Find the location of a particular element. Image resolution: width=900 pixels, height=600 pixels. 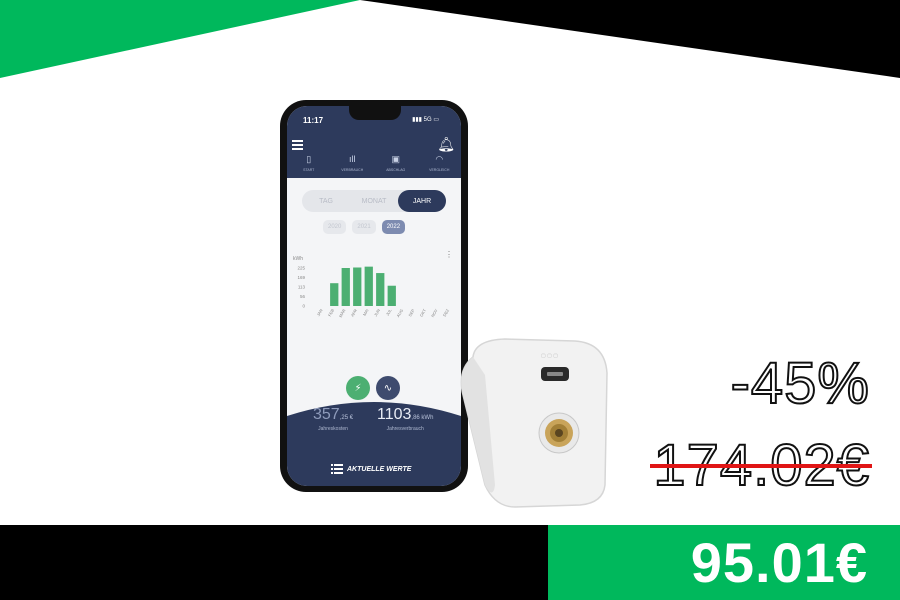

year-option-2020: 2020 is located at coordinates (335, 227).